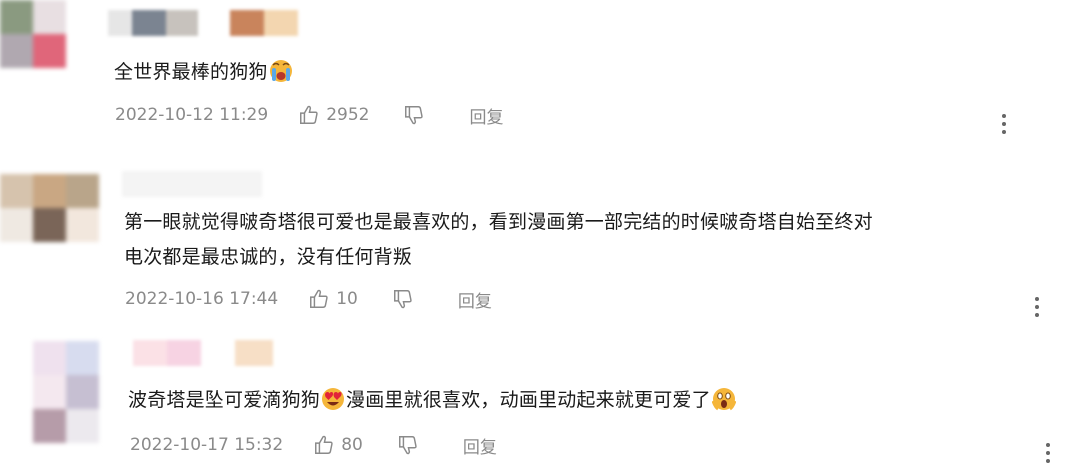 Image resolution: width=1080 pixels, height=473 pixels. What do you see at coordinates (723, 399) in the screenshot?
I see `screaming-face-emoji` at bounding box center [723, 399].